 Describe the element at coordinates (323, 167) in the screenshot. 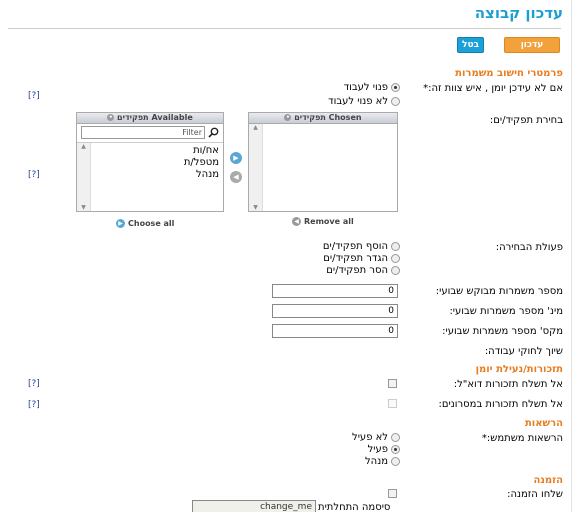

I see `chosen-roles-list: ▲ ▼` at that location.